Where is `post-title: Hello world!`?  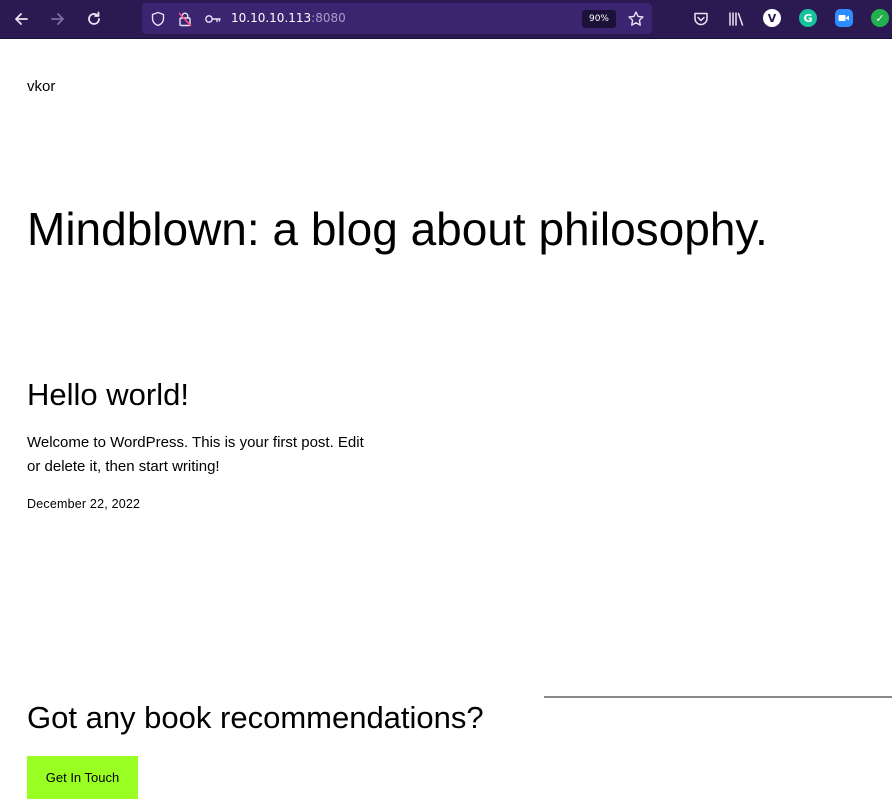
post-title: Hello world! is located at coordinates (108, 395).